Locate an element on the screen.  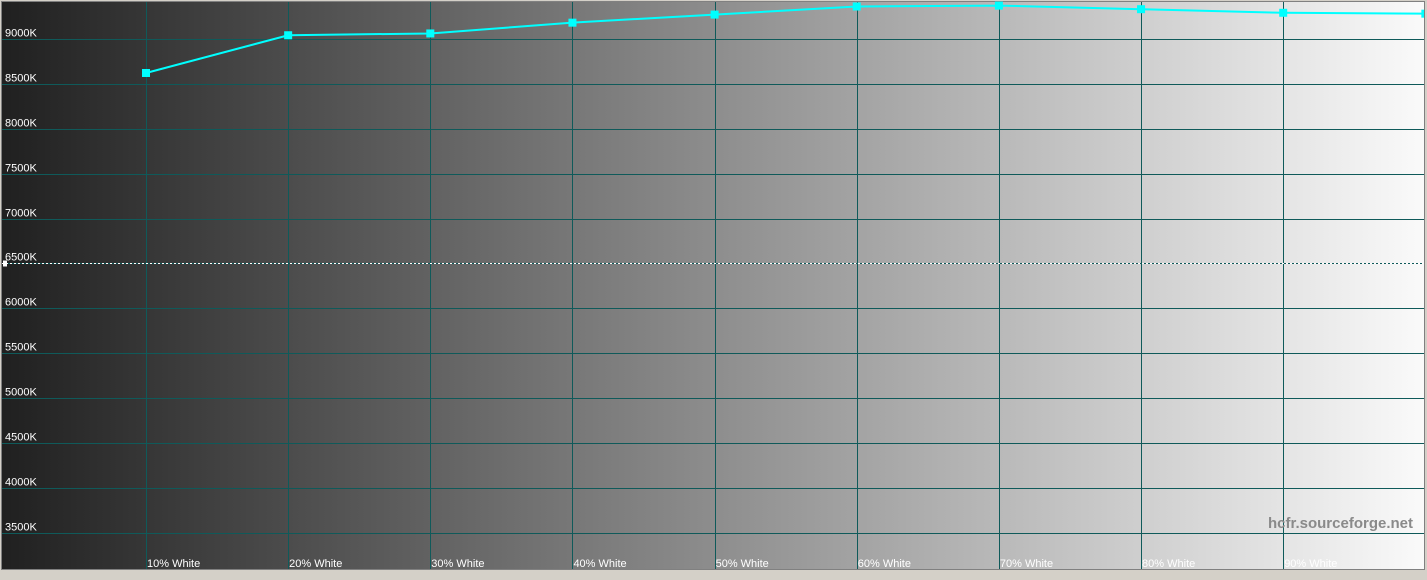
y-tick-label: 8000K is located at coordinates (21, 124).